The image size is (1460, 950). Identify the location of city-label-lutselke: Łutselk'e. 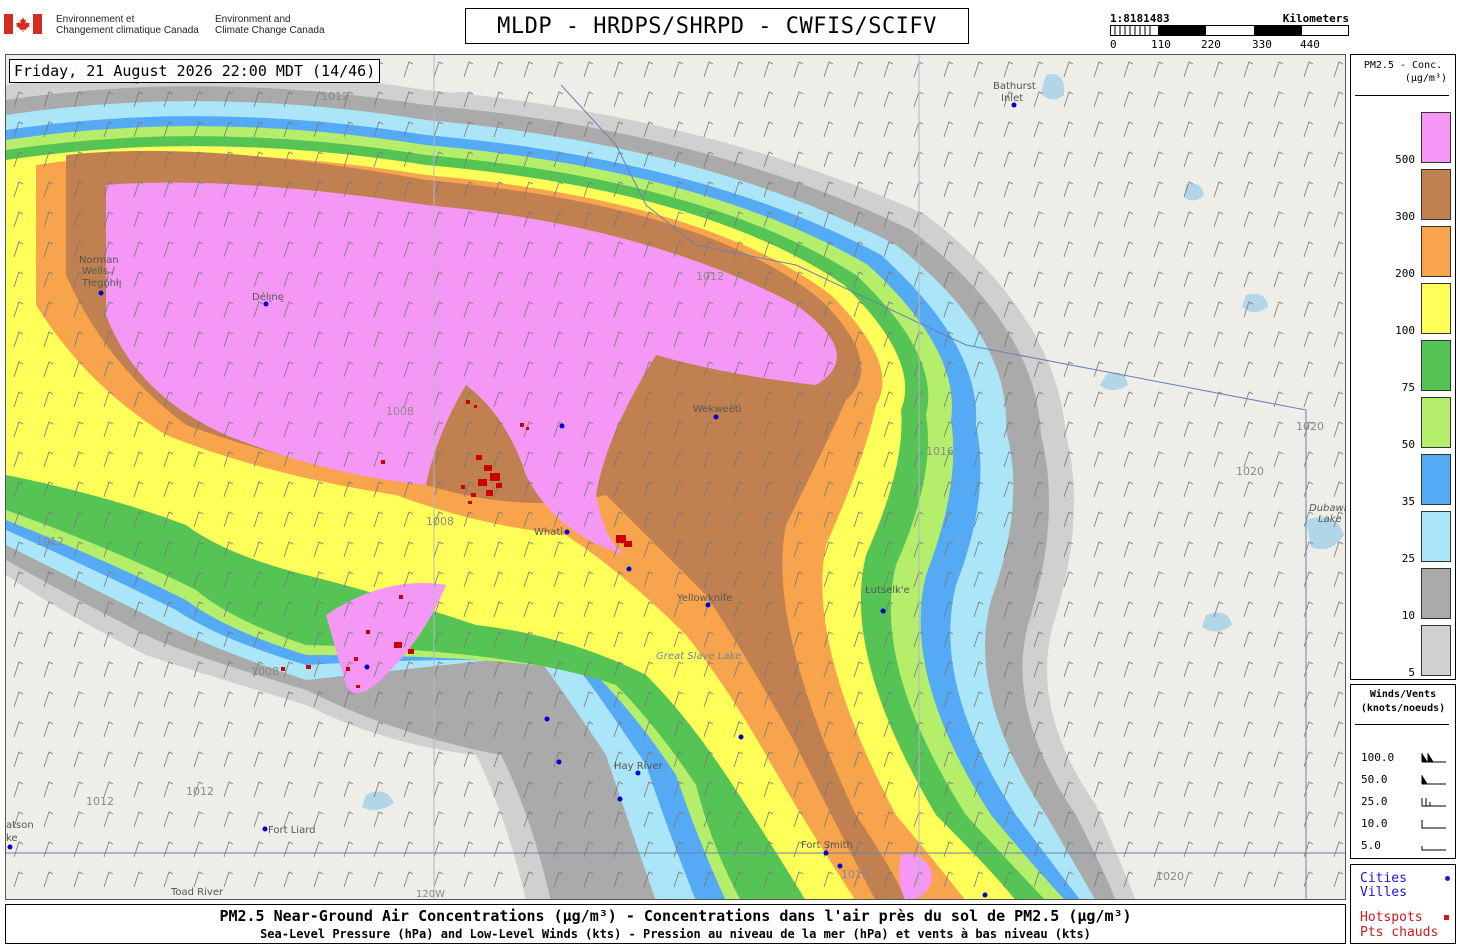
(887, 590).